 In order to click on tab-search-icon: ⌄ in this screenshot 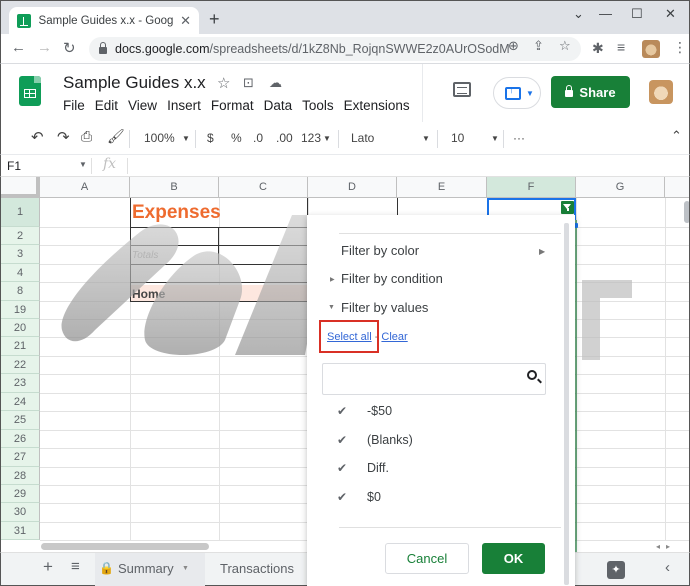, I will do `click(578, 14)`.